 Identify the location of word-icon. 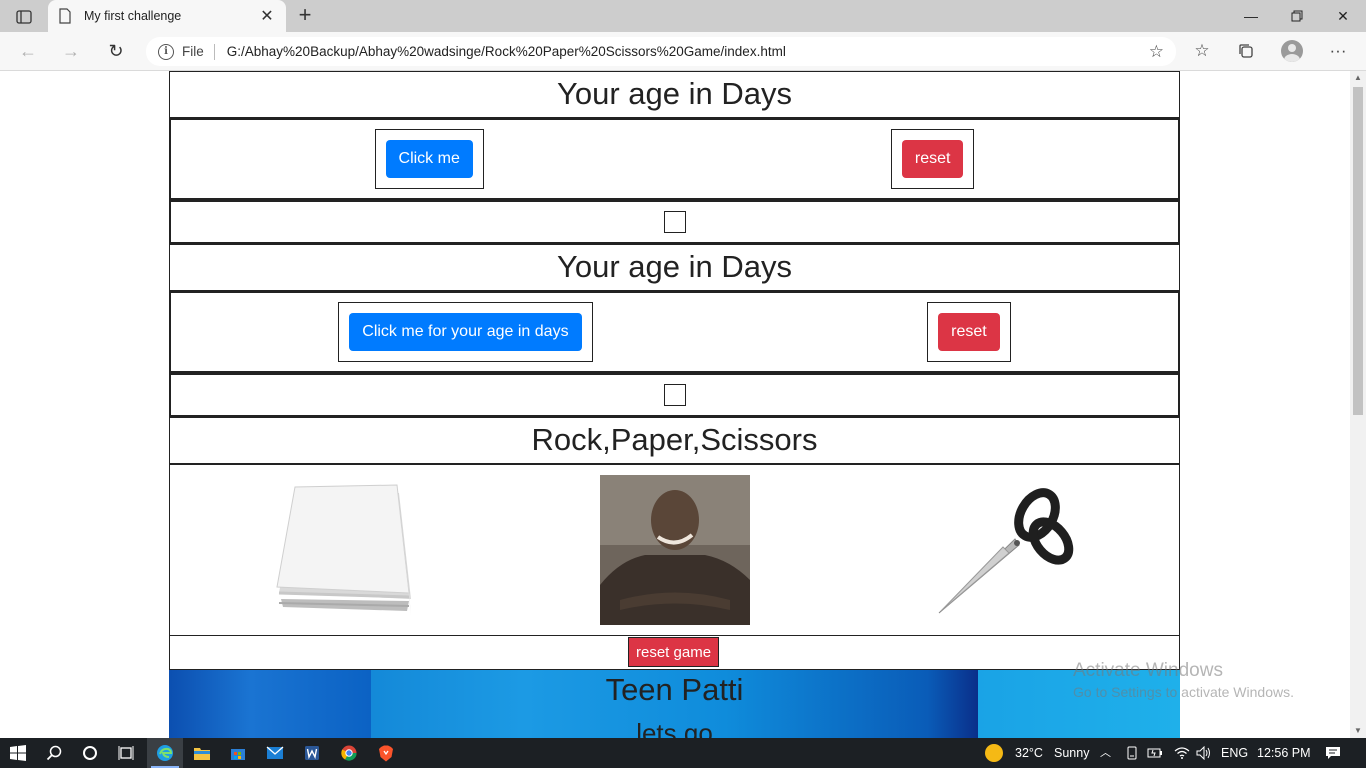
(312, 753).